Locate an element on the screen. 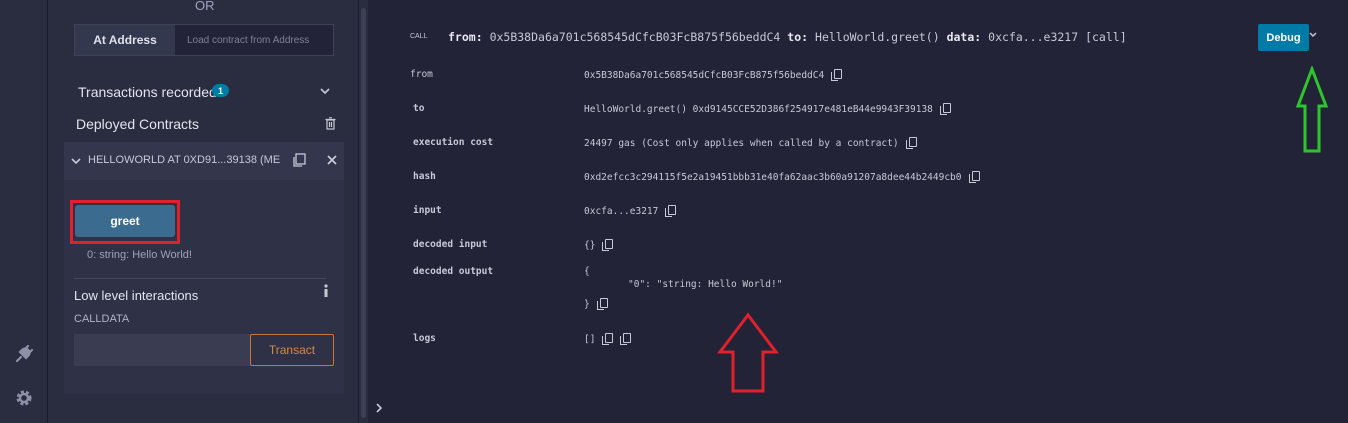  row-key-hash: hash is located at coordinates (424, 176).